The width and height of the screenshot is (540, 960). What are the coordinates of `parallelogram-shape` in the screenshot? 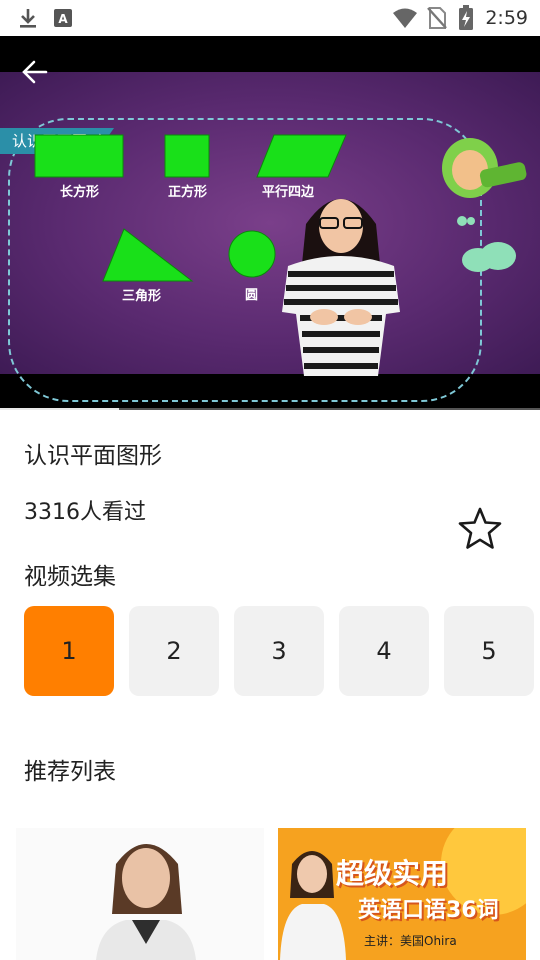 It's located at (301, 156).